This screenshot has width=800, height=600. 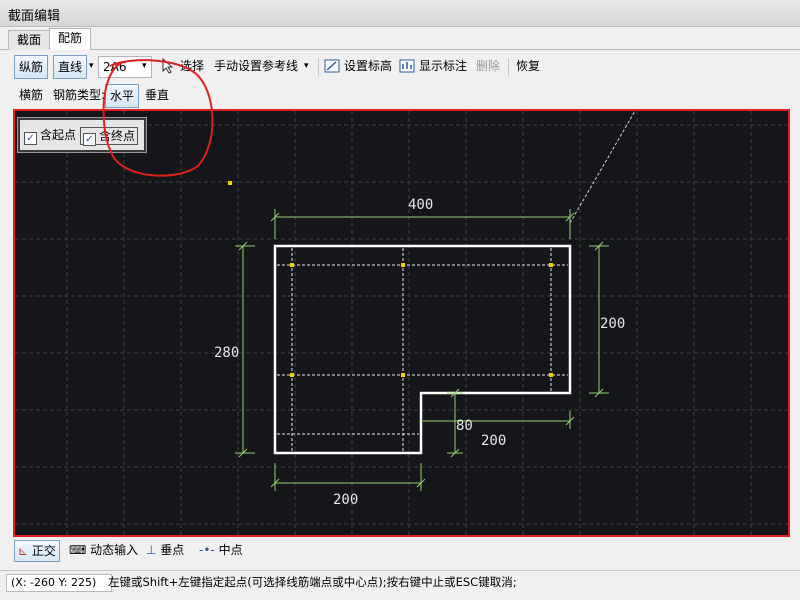 What do you see at coordinates (400, 38) in the screenshot?
I see `tab-strip: 截面 配筋` at bounding box center [400, 38].